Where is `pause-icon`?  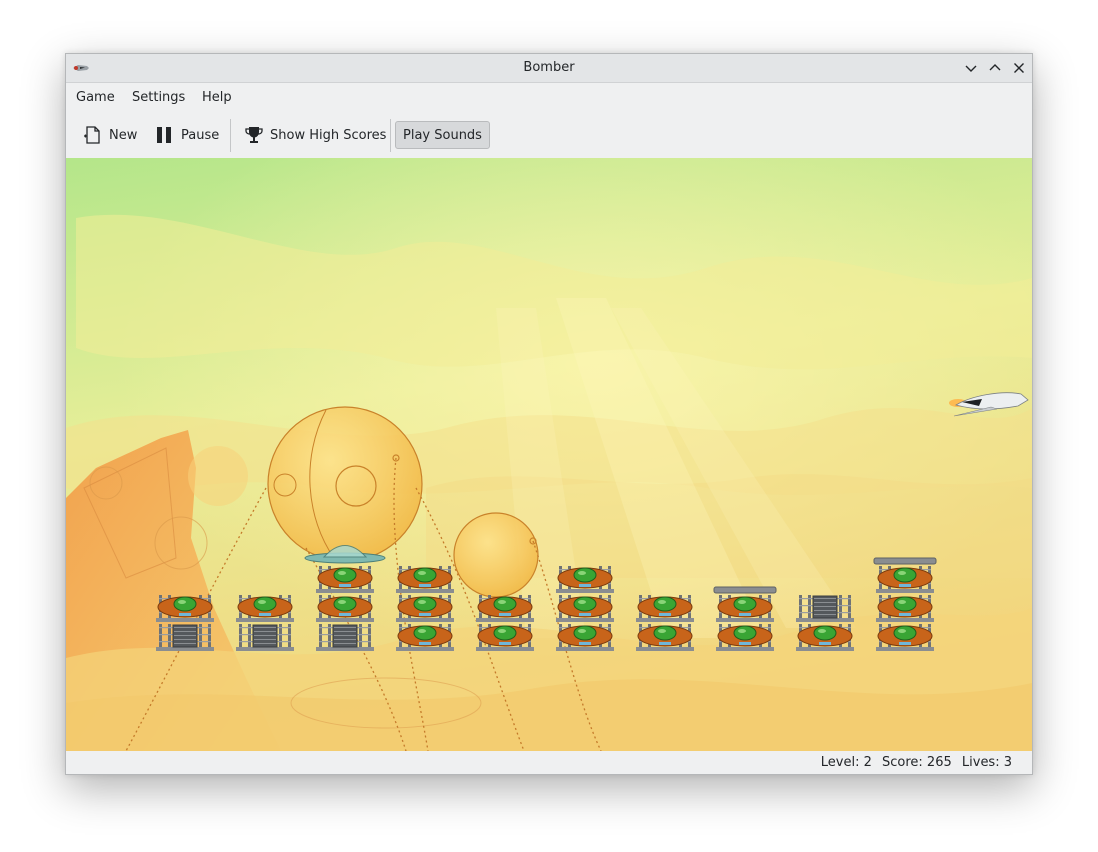 pause-icon is located at coordinates (164, 135).